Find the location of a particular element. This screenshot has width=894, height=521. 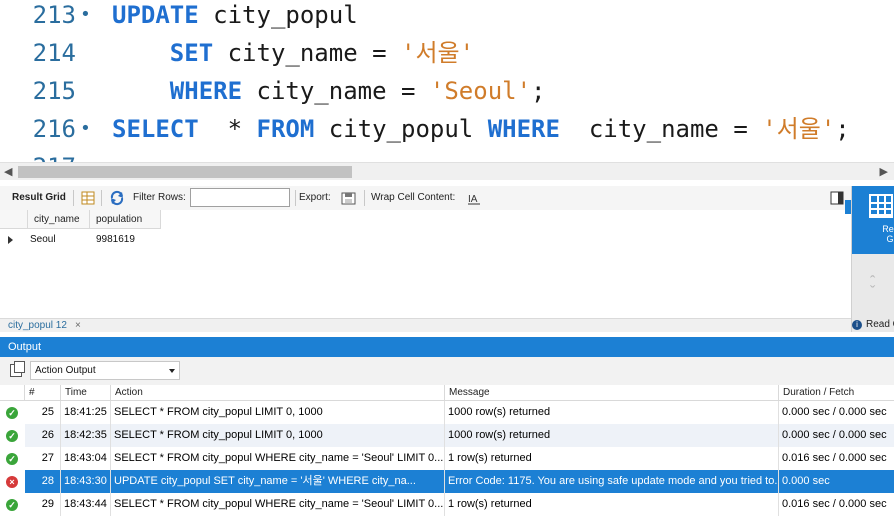

current-row-marker-icon is located at coordinates (10, 240).